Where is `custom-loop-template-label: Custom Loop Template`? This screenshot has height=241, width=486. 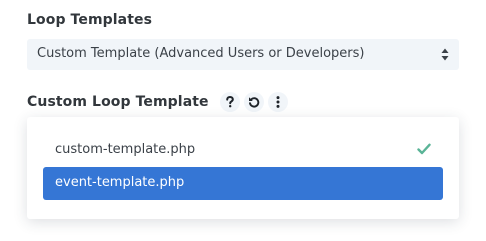
custom-loop-template-label: Custom Loop Template is located at coordinates (118, 102).